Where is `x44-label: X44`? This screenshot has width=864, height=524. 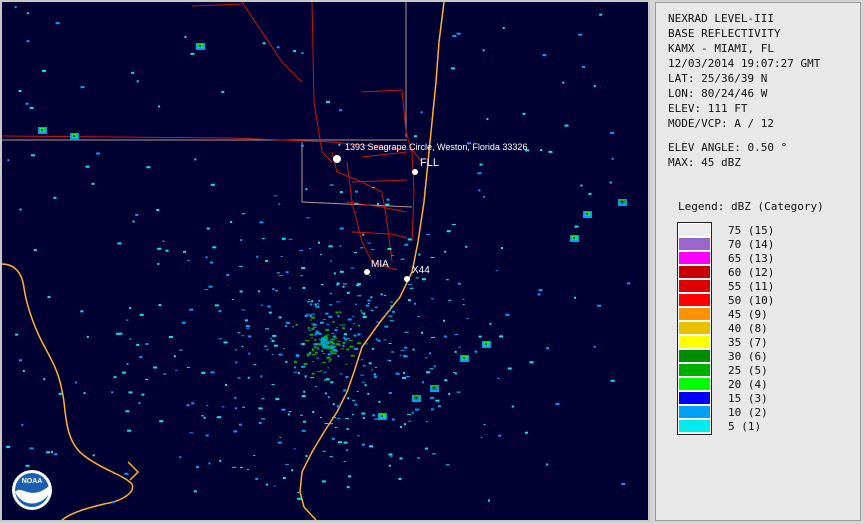
x44-label: X44 is located at coordinates (421, 270).